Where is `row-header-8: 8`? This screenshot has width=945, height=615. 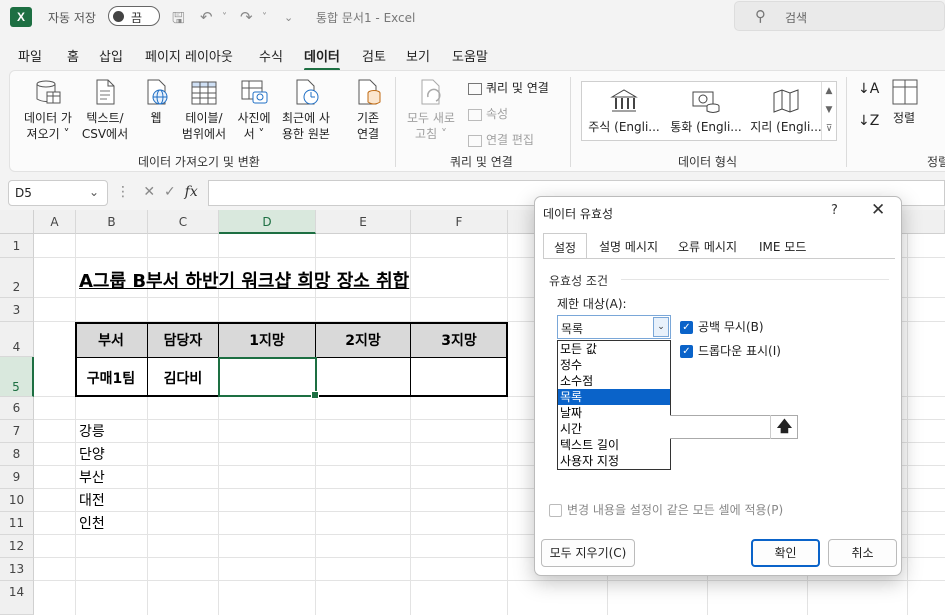 row-header-8: 8 is located at coordinates (17, 454).